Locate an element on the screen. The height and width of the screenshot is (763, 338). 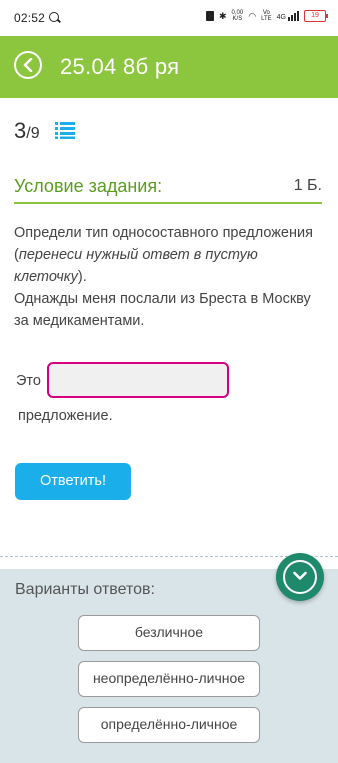
status-icons: ✱ 0,00 K/S ◠ Vo LTE 4G 19 is located at coordinates (267, 16).